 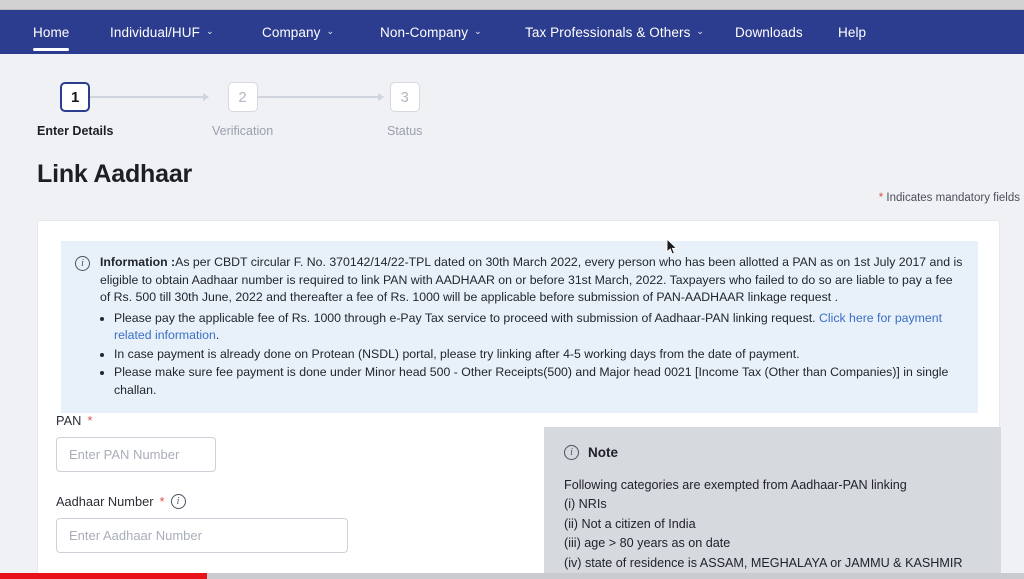 I want to click on pan-input, so click(x=136, y=454).